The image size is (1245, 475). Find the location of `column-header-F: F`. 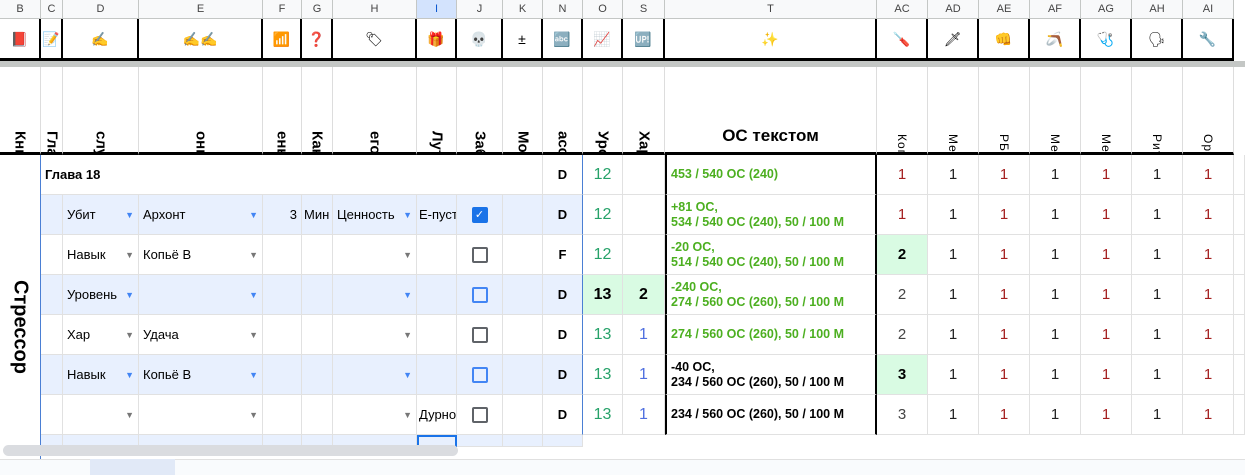

column-header-F: F is located at coordinates (282, 9).